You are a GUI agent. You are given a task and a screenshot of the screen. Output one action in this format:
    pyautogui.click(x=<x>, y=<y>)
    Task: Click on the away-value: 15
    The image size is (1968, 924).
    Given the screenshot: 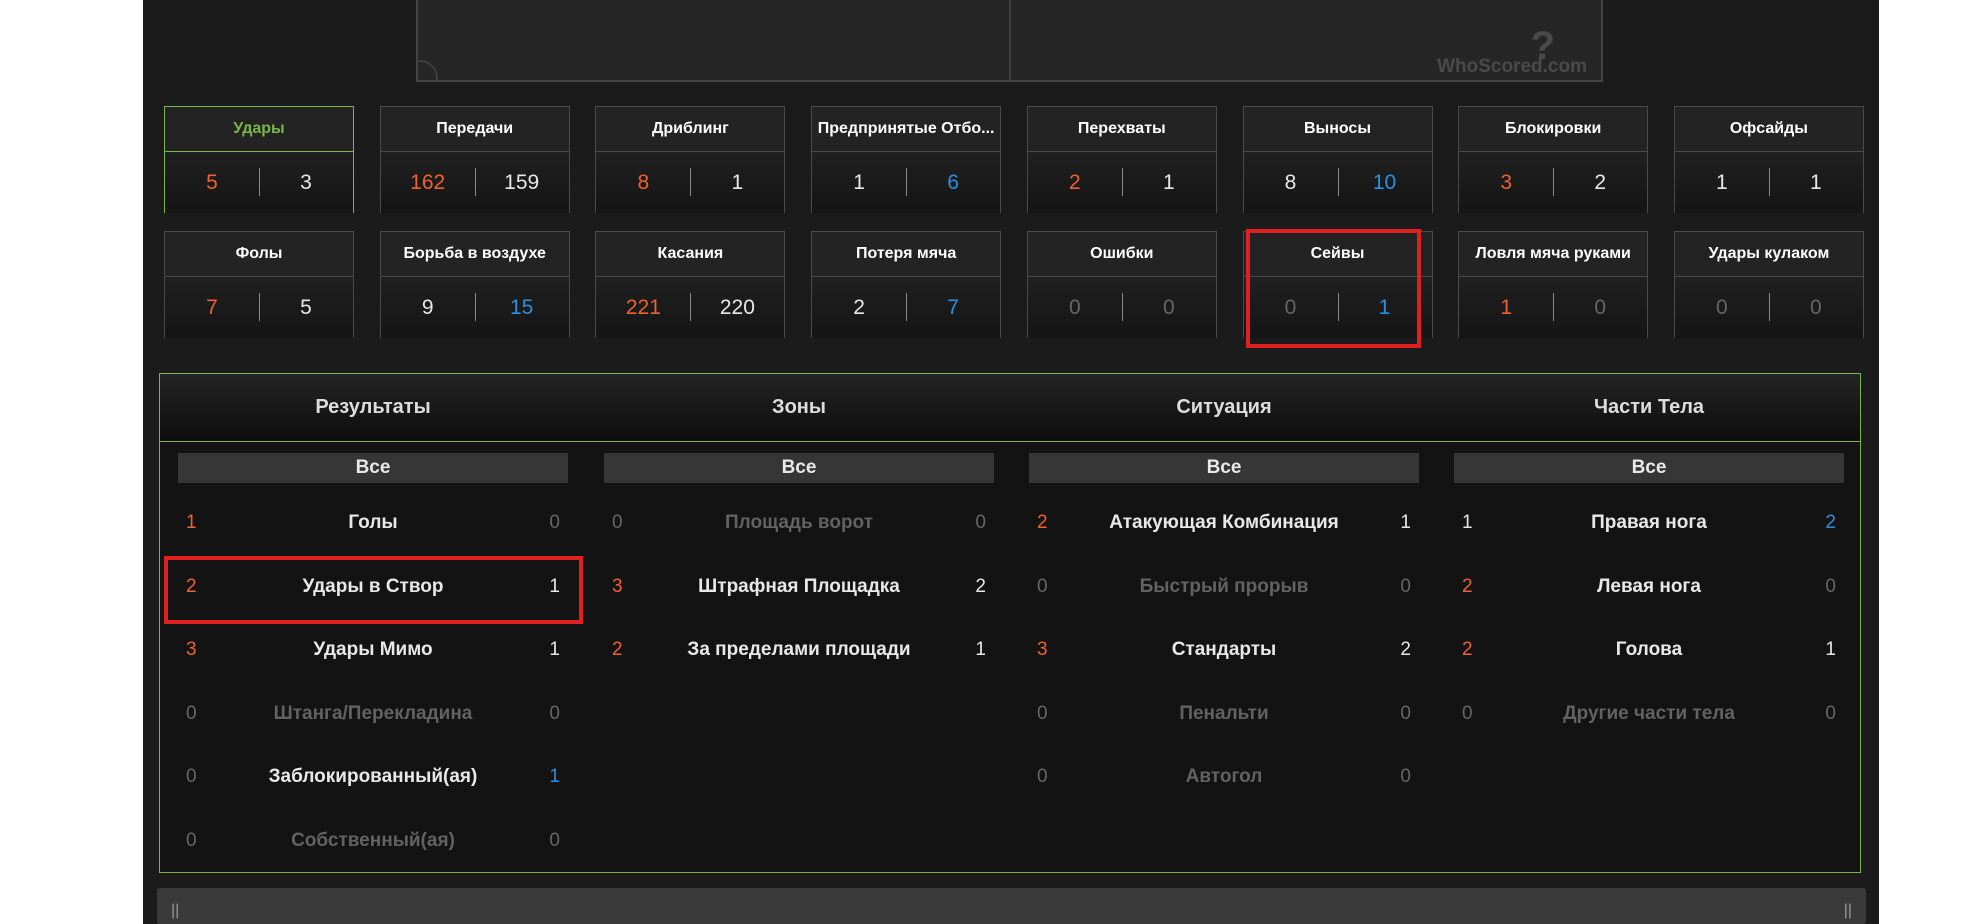 What is the action you would take?
    pyautogui.click(x=522, y=307)
    